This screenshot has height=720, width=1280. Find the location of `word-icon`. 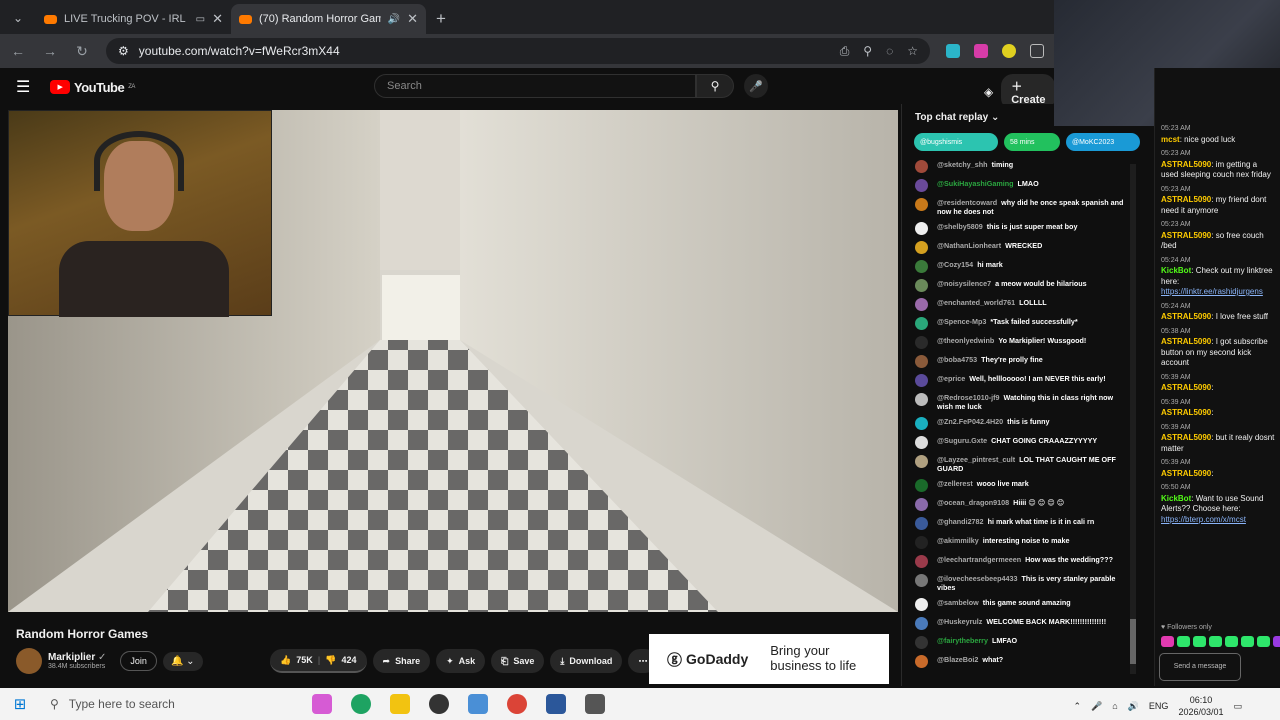

word-icon is located at coordinates (556, 704).